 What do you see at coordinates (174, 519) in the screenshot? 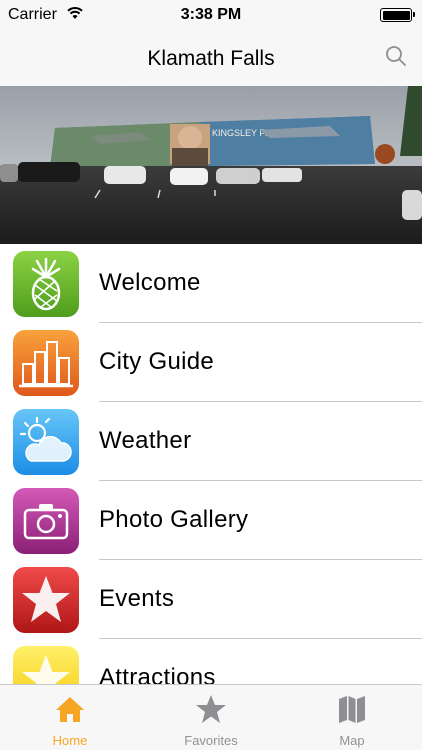
I see `list-item-label: Photo Gallery` at bounding box center [174, 519].